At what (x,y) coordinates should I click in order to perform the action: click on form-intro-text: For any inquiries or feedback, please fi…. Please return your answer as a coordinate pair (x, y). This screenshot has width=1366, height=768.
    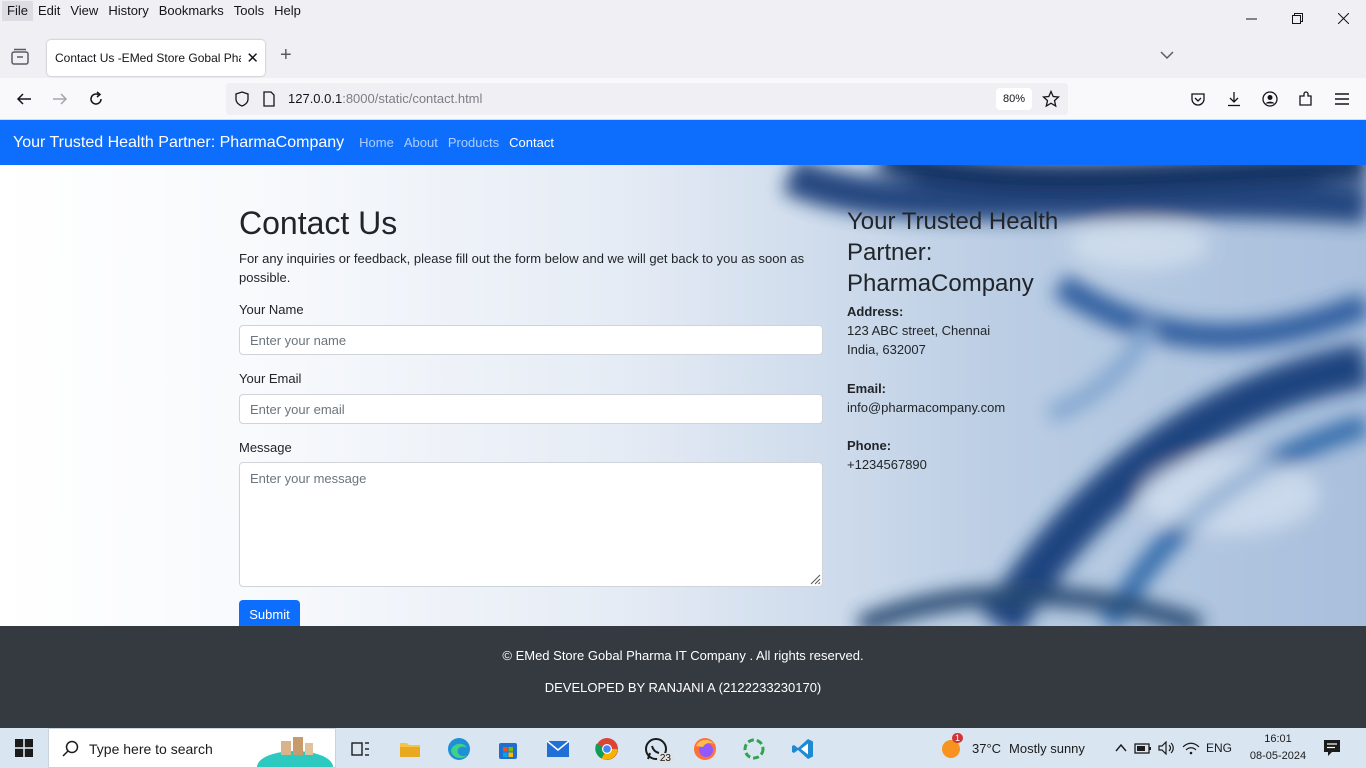
    Looking at the image, I should click on (522, 268).